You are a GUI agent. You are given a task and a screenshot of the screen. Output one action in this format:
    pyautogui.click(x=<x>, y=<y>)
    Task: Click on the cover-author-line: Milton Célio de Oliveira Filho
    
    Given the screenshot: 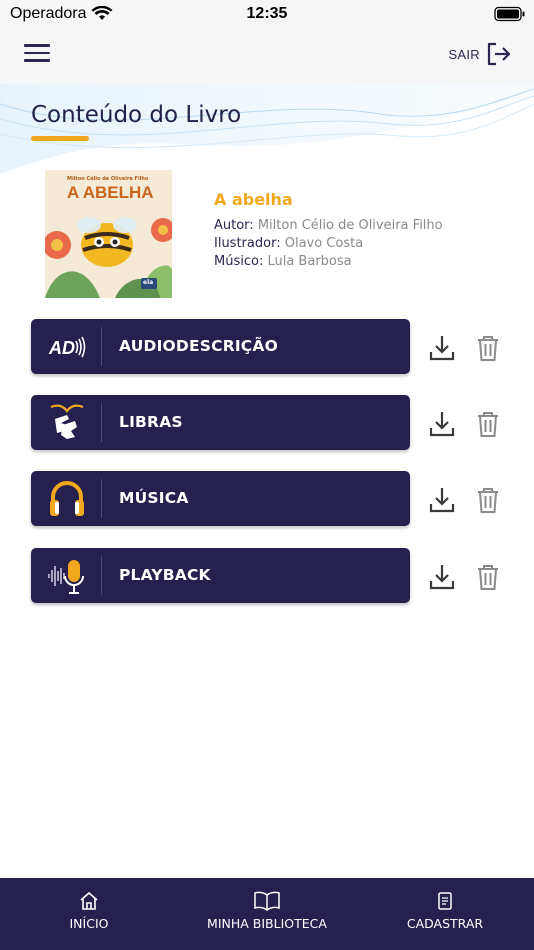 What is the action you would take?
    pyautogui.click(x=108, y=179)
    